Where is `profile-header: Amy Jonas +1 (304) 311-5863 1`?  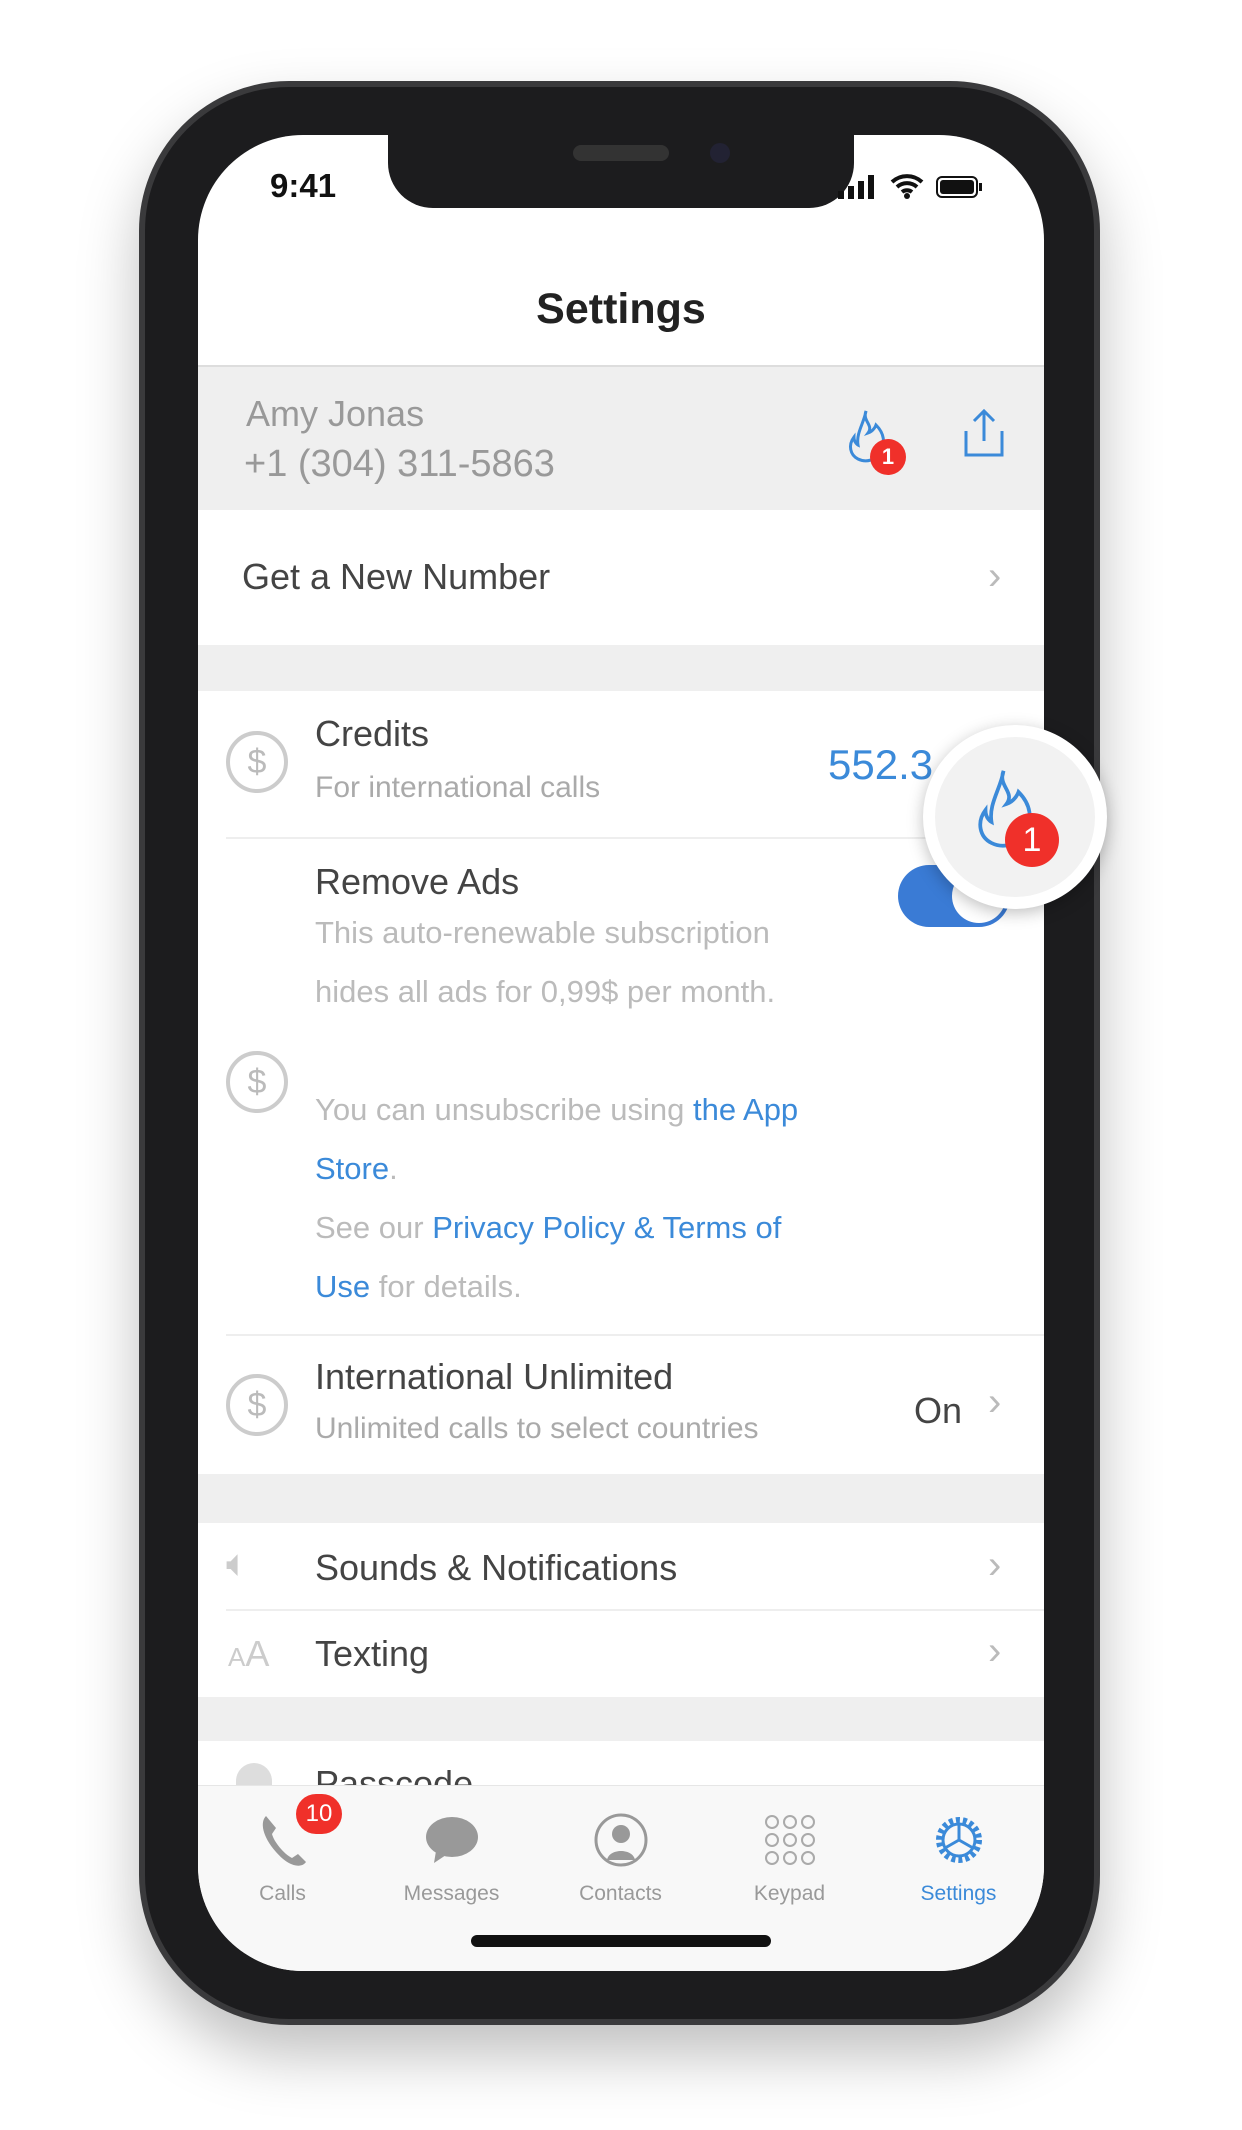 profile-header: Amy Jonas +1 (304) 311-5863 1 is located at coordinates (621, 437).